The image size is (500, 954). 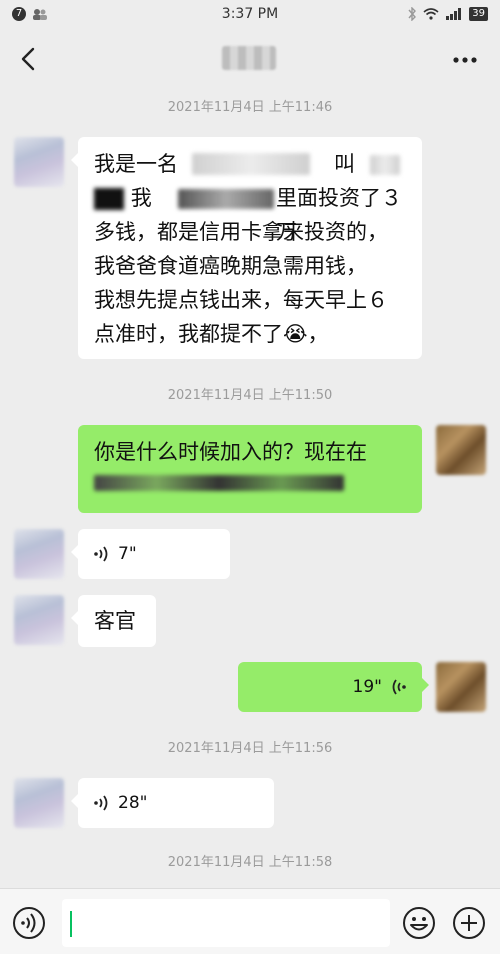 I want to click on message-input, so click(x=226, y=923).